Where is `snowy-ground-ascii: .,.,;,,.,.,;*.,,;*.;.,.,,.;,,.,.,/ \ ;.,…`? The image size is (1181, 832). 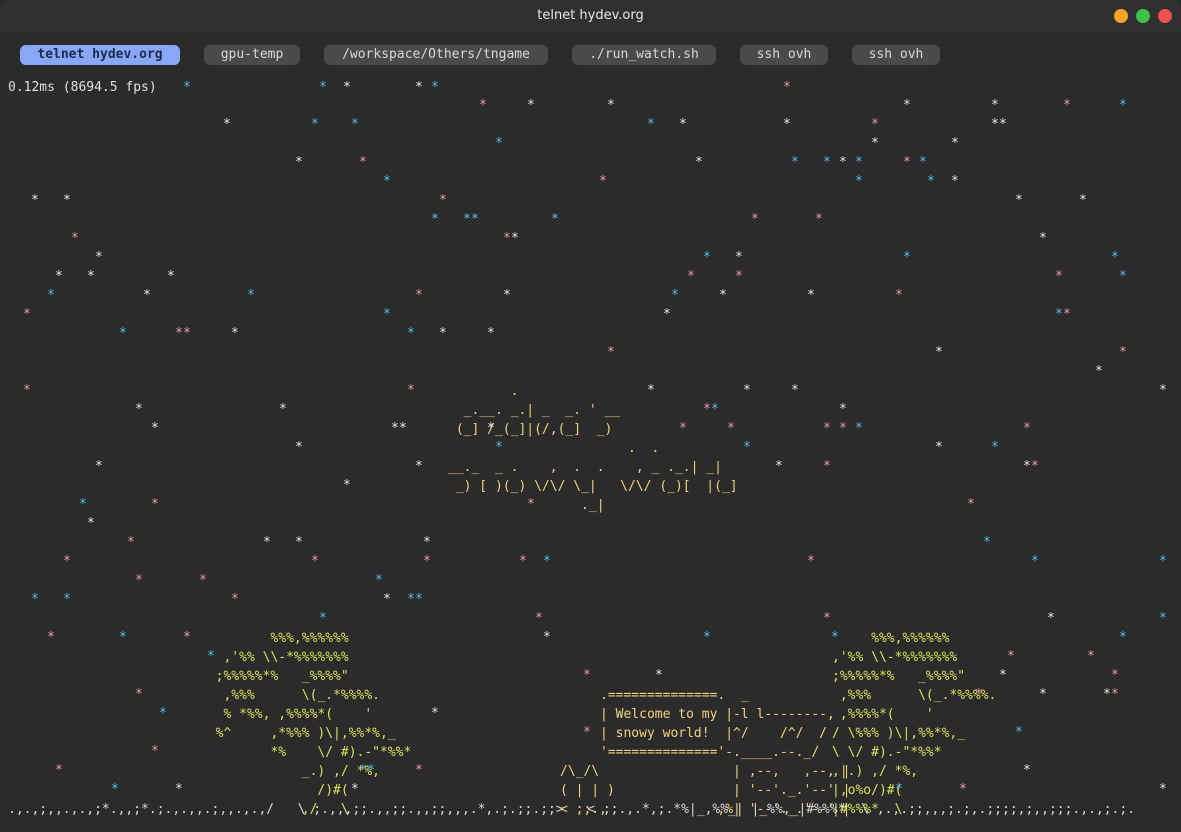 snowy-ground-ascii: .,.,;,,.,.,;*.,,;*.;.,.,,.;,,.,.,/ \ ;.,… is located at coordinates (572, 809).